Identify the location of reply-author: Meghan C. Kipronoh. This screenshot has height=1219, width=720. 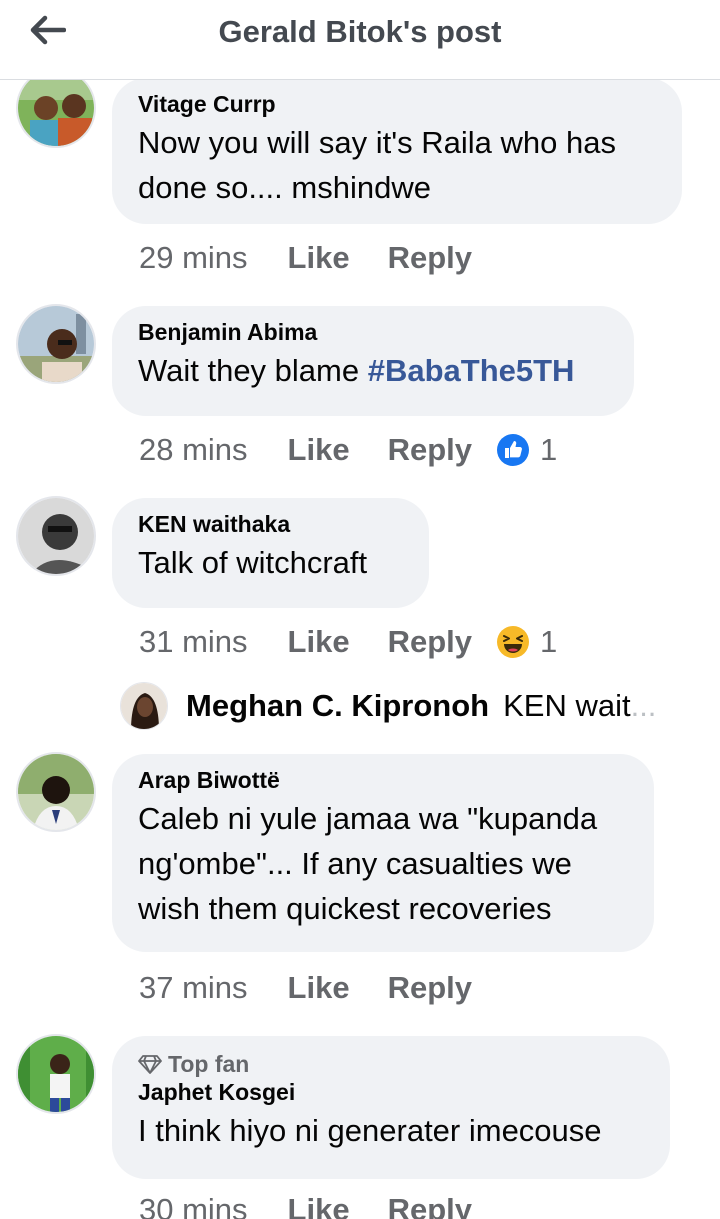
(338, 705).